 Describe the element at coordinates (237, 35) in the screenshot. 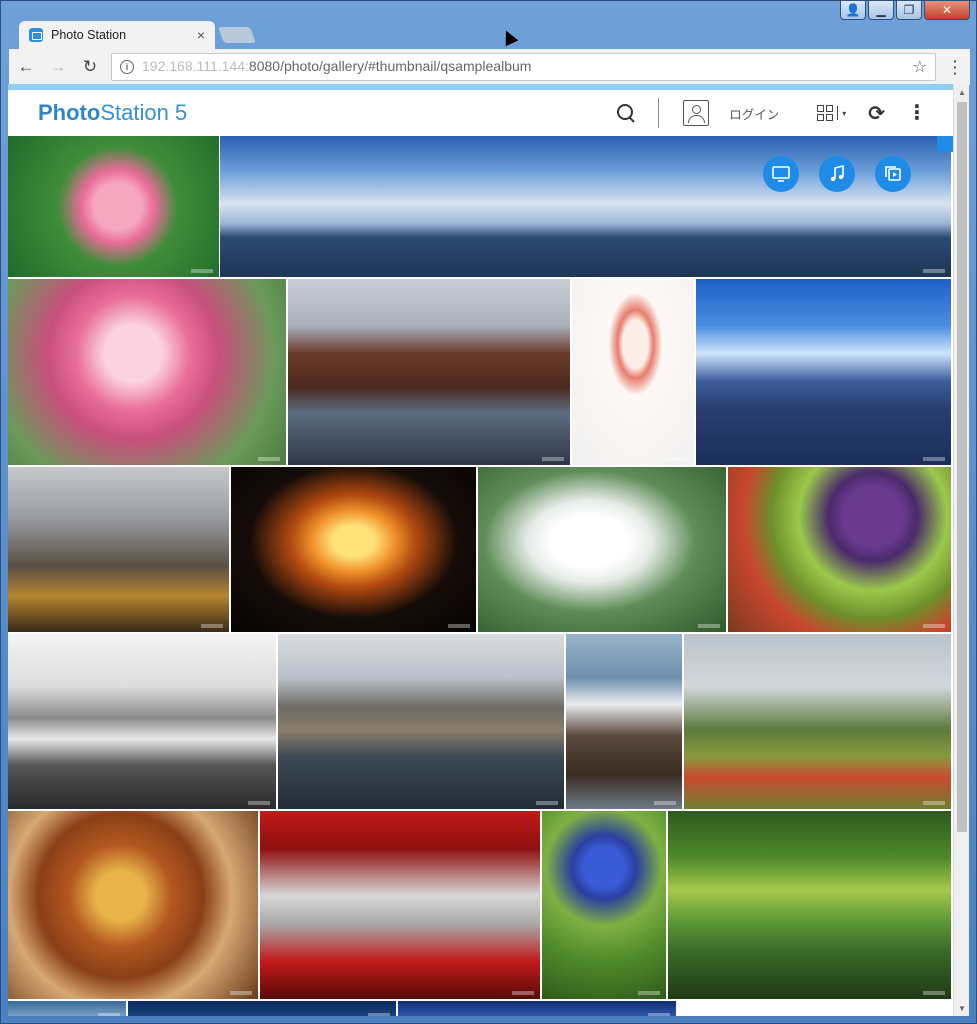

I see `new-tab-button` at that location.